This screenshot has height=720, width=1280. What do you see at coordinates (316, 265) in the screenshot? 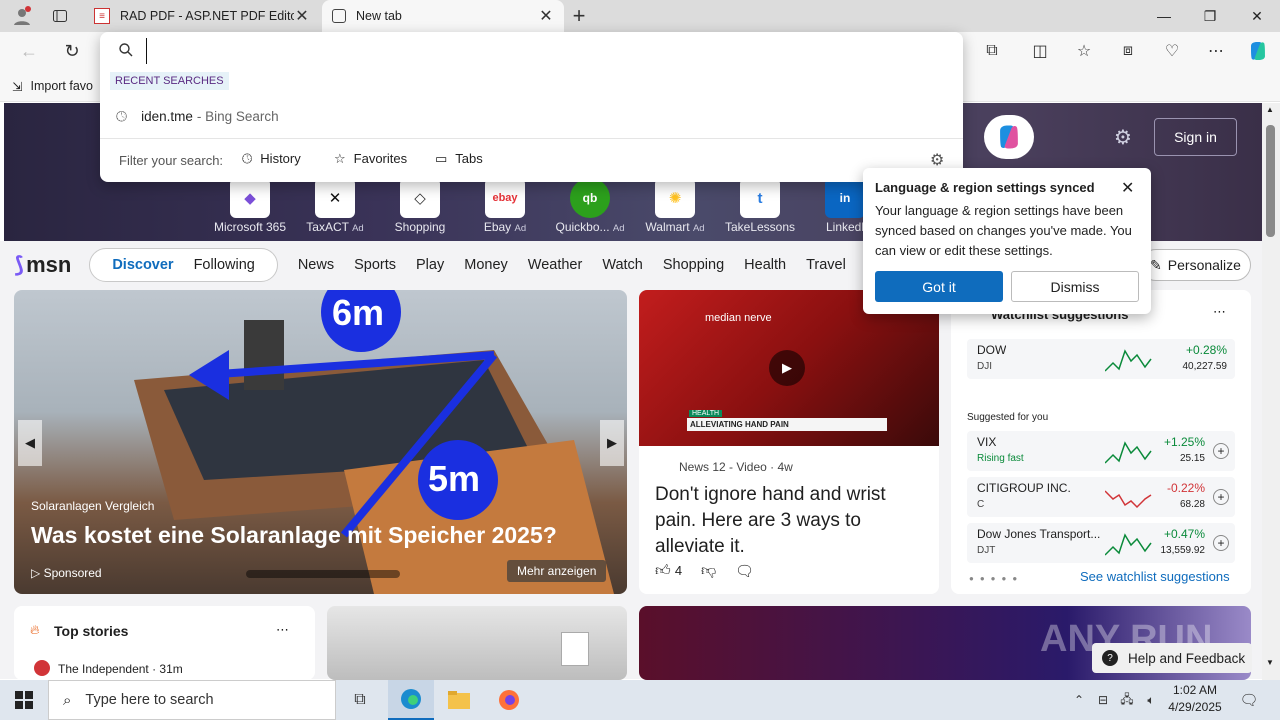
I see `nav-news: News` at bounding box center [316, 265].